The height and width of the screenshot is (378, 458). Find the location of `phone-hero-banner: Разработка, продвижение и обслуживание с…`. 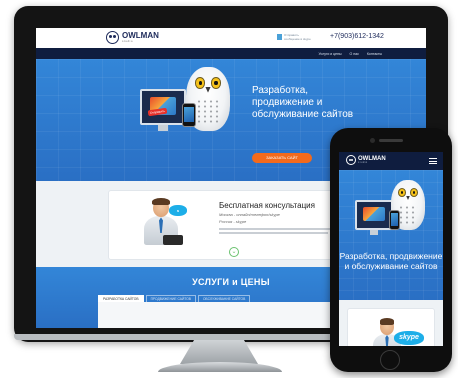

phone-hero-banner: Разработка, продвижение и обслуживание с… is located at coordinates (391, 235).